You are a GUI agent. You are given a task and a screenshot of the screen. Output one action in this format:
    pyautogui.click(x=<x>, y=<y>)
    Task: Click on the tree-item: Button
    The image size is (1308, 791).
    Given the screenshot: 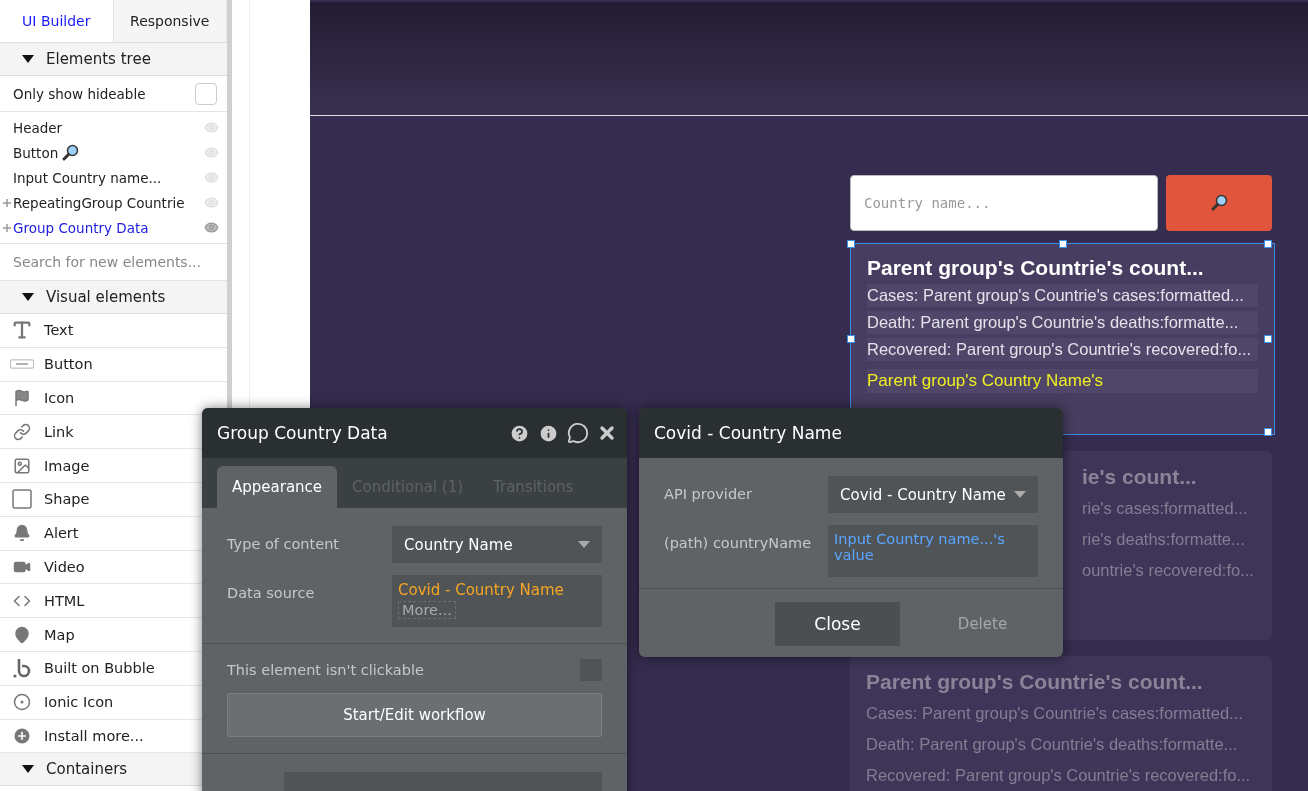 What is the action you would take?
    pyautogui.click(x=108, y=152)
    